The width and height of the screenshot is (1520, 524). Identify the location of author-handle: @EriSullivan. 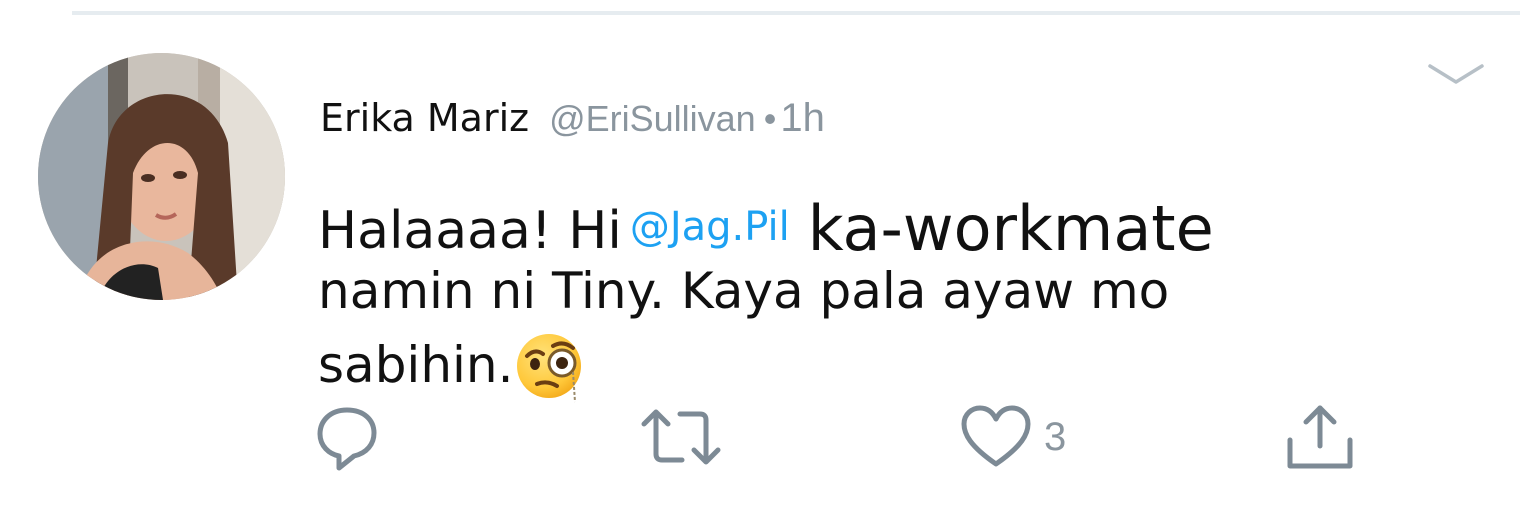
(652, 119).